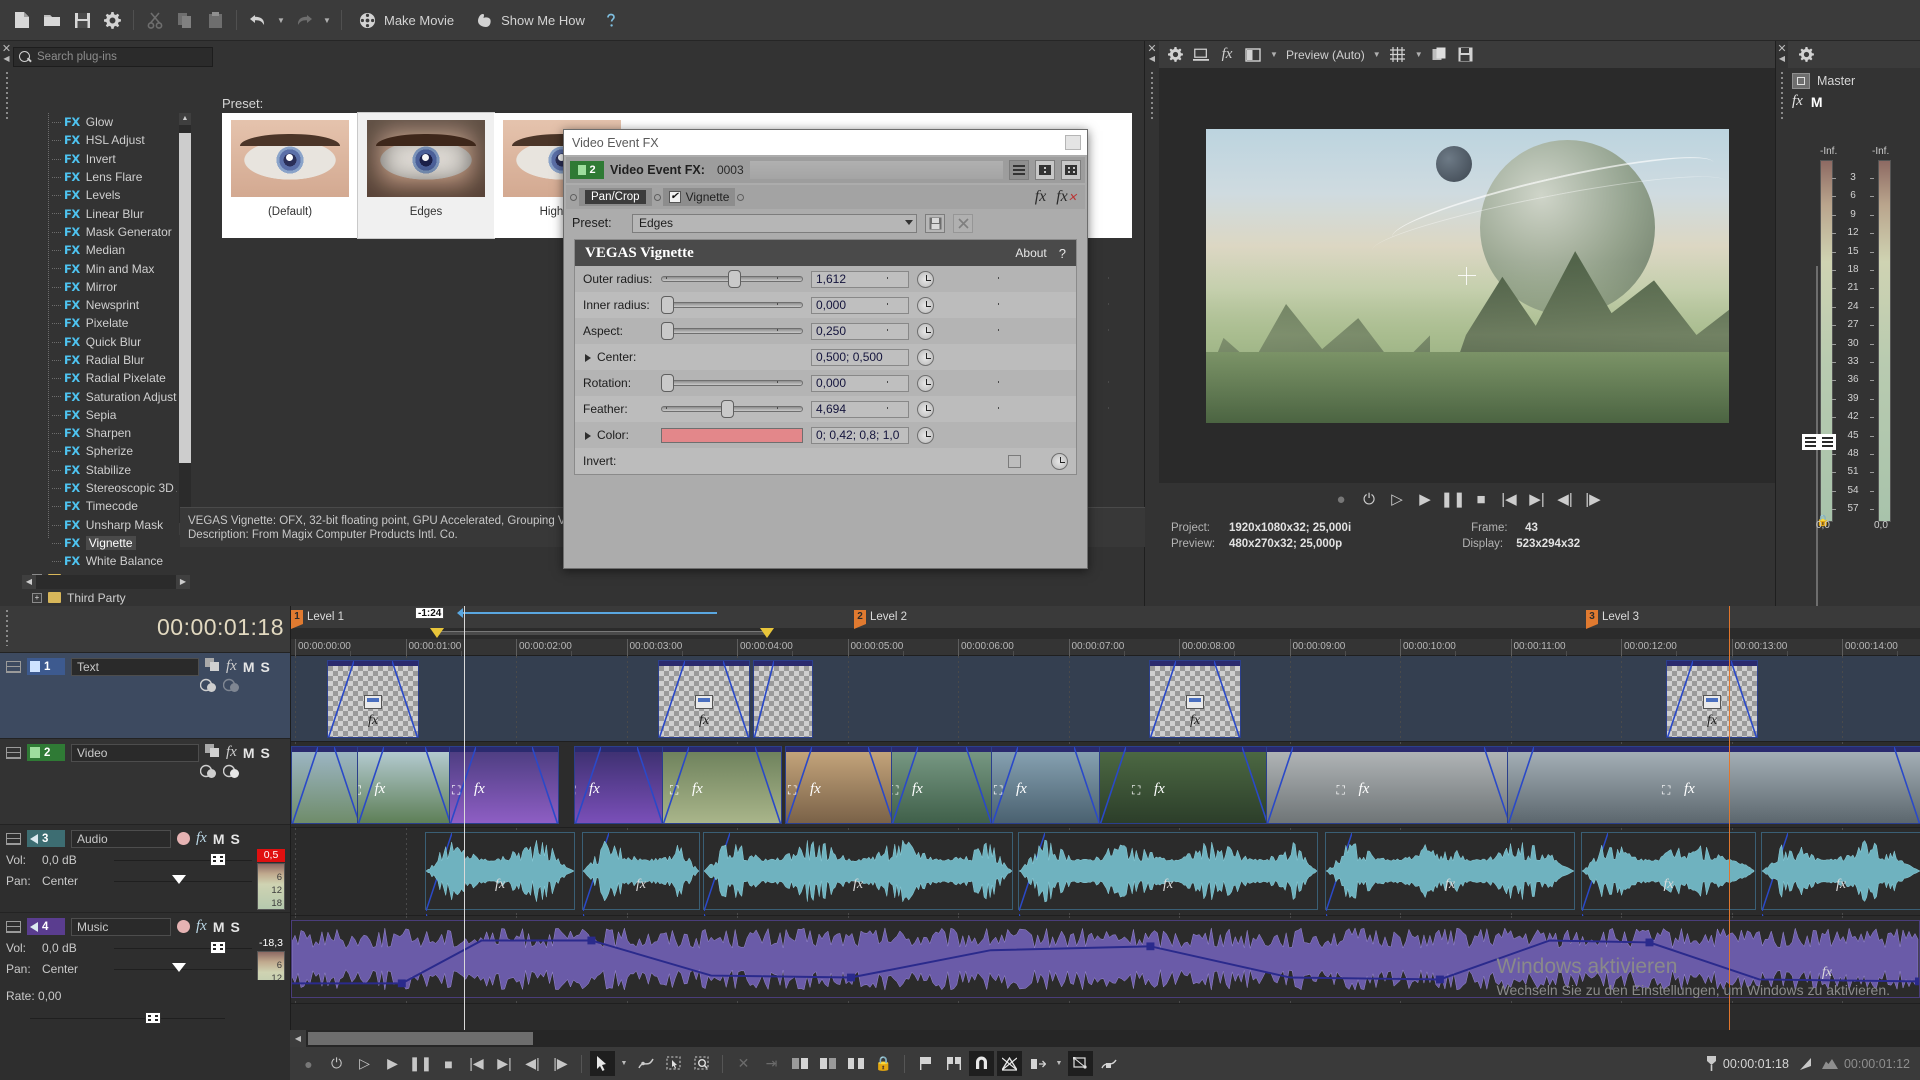  I want to click on auto-crossfade-icon, so click(1009, 1063).